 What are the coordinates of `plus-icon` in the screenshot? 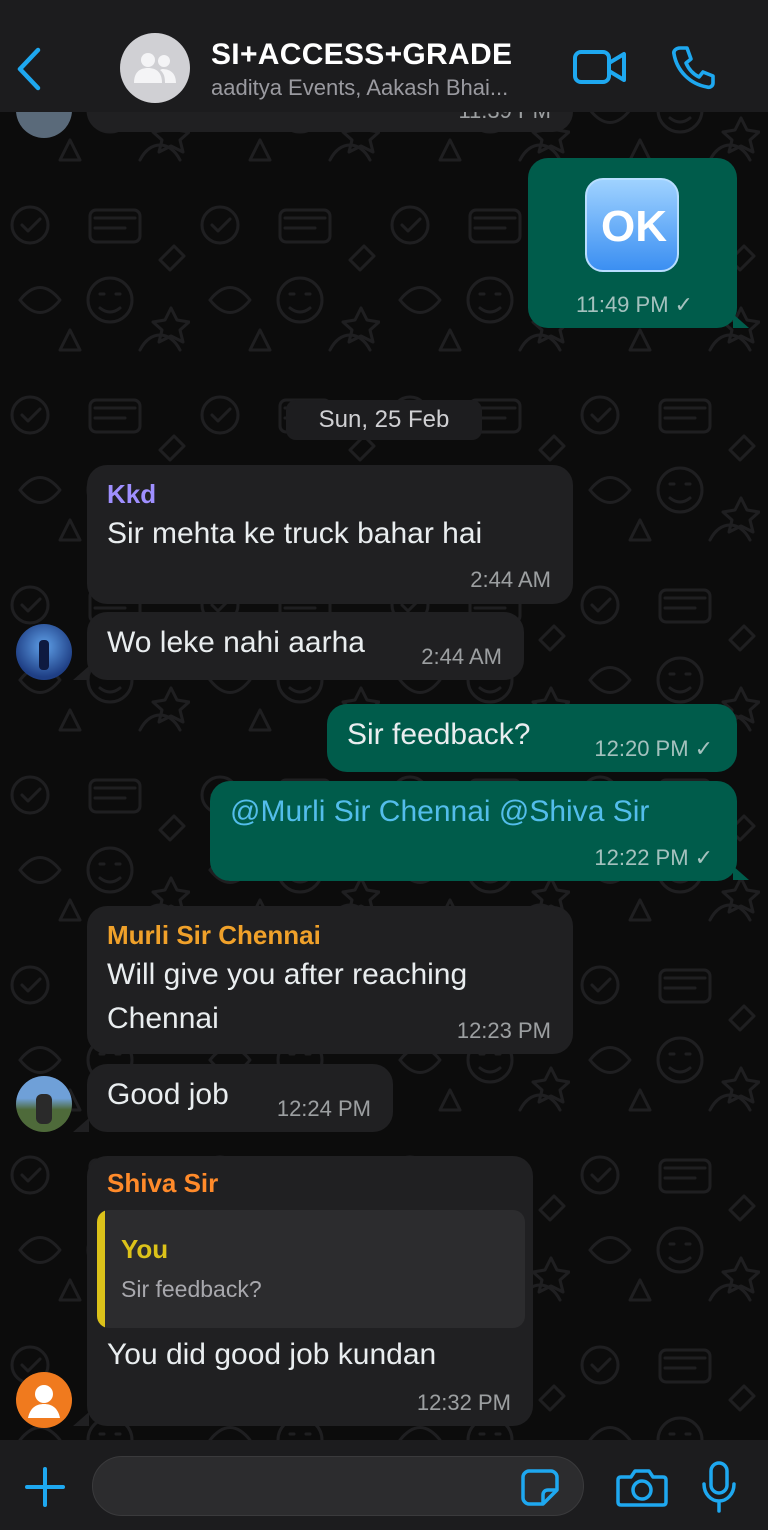 It's located at (45, 1487).